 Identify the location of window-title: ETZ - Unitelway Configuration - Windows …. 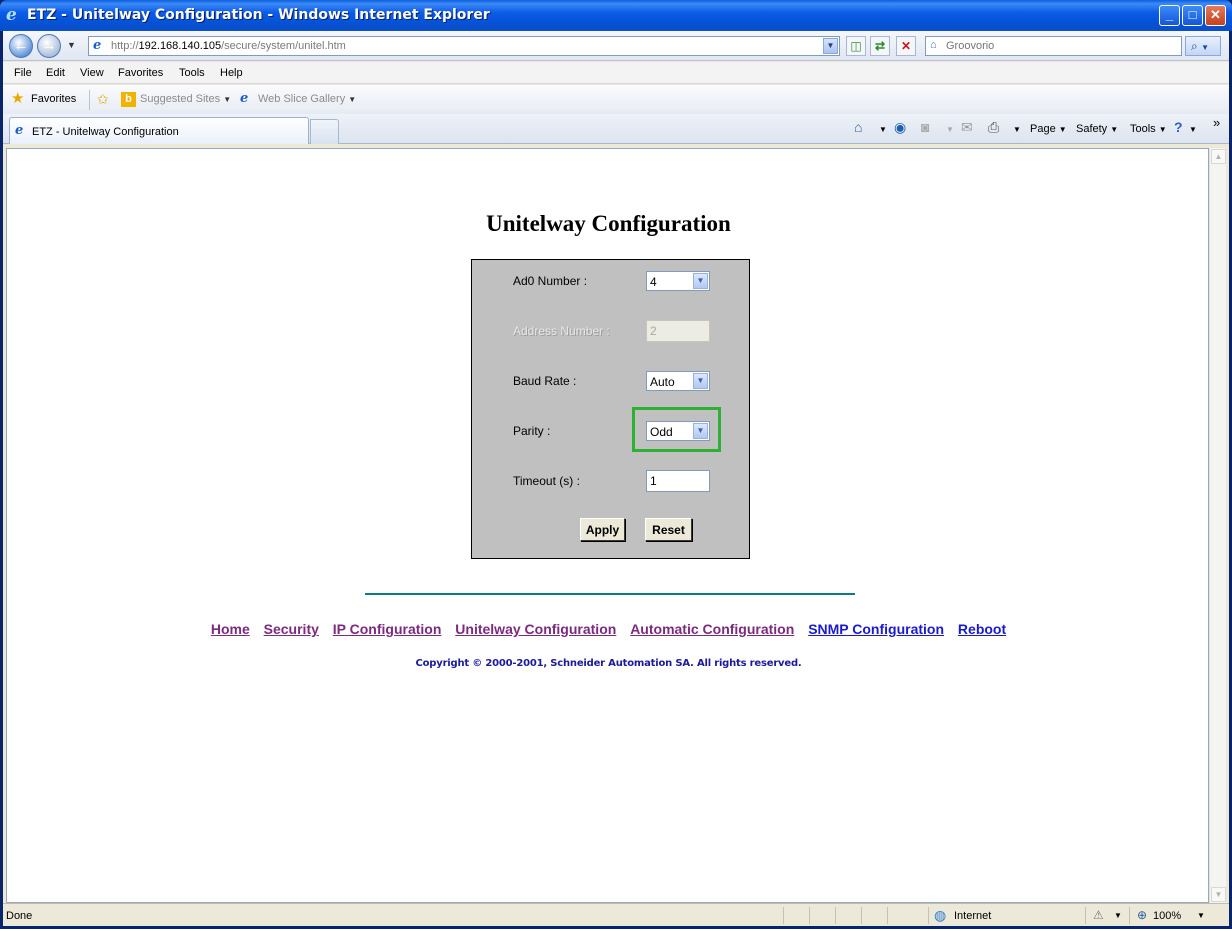
(258, 15).